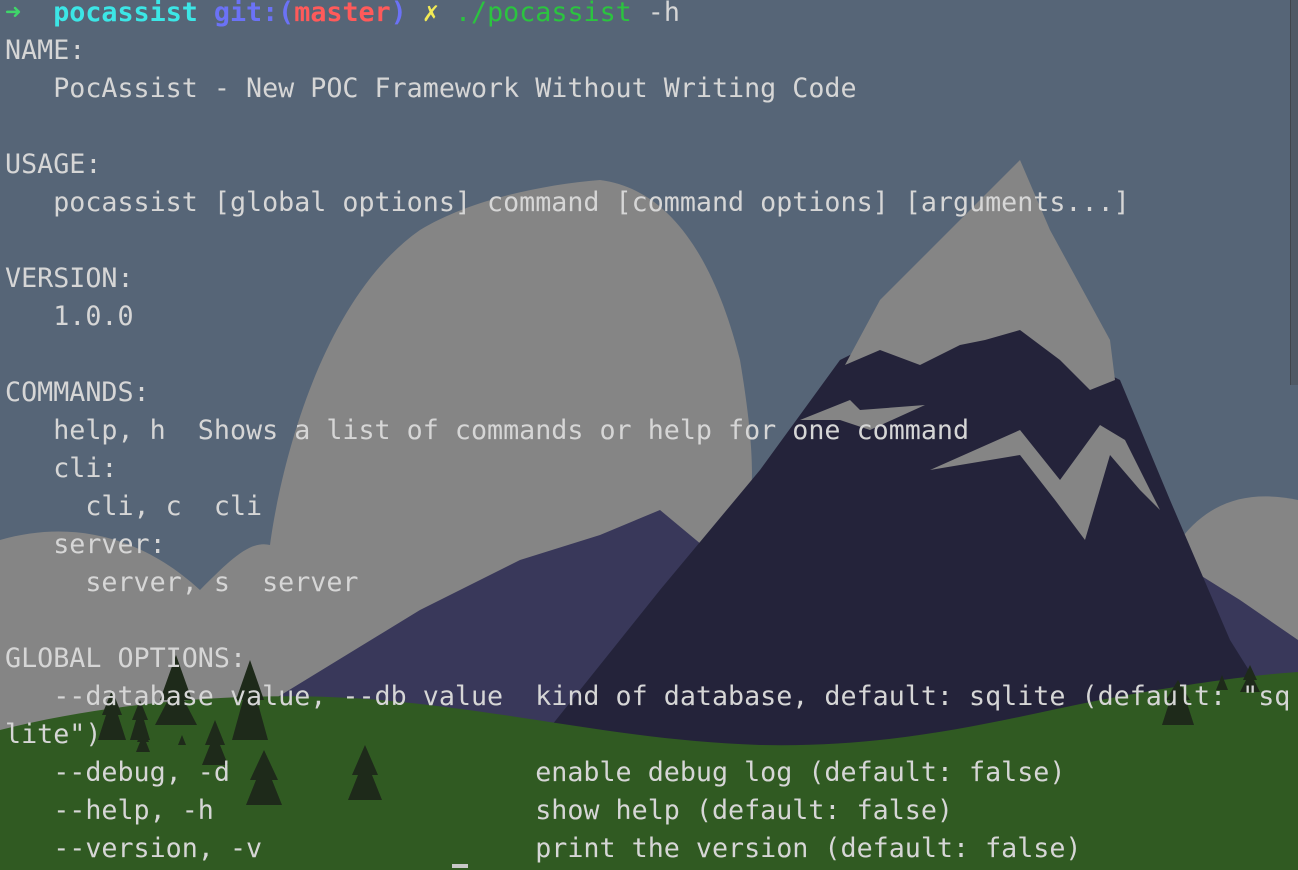  Describe the element at coordinates (398, 14) in the screenshot. I see `prompt-git-close: )` at that location.